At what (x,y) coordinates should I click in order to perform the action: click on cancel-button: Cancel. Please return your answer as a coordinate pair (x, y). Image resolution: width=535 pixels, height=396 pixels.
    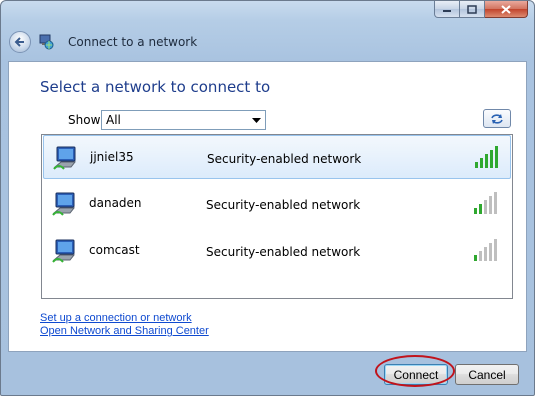
    Looking at the image, I should click on (487, 374).